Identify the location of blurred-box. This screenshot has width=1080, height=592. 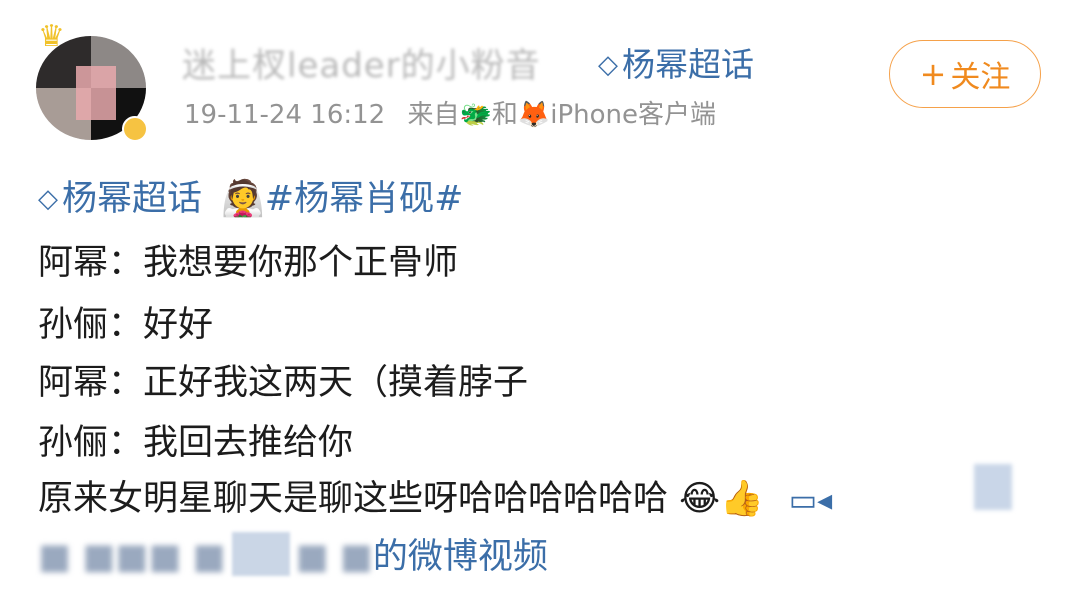
(260, 554).